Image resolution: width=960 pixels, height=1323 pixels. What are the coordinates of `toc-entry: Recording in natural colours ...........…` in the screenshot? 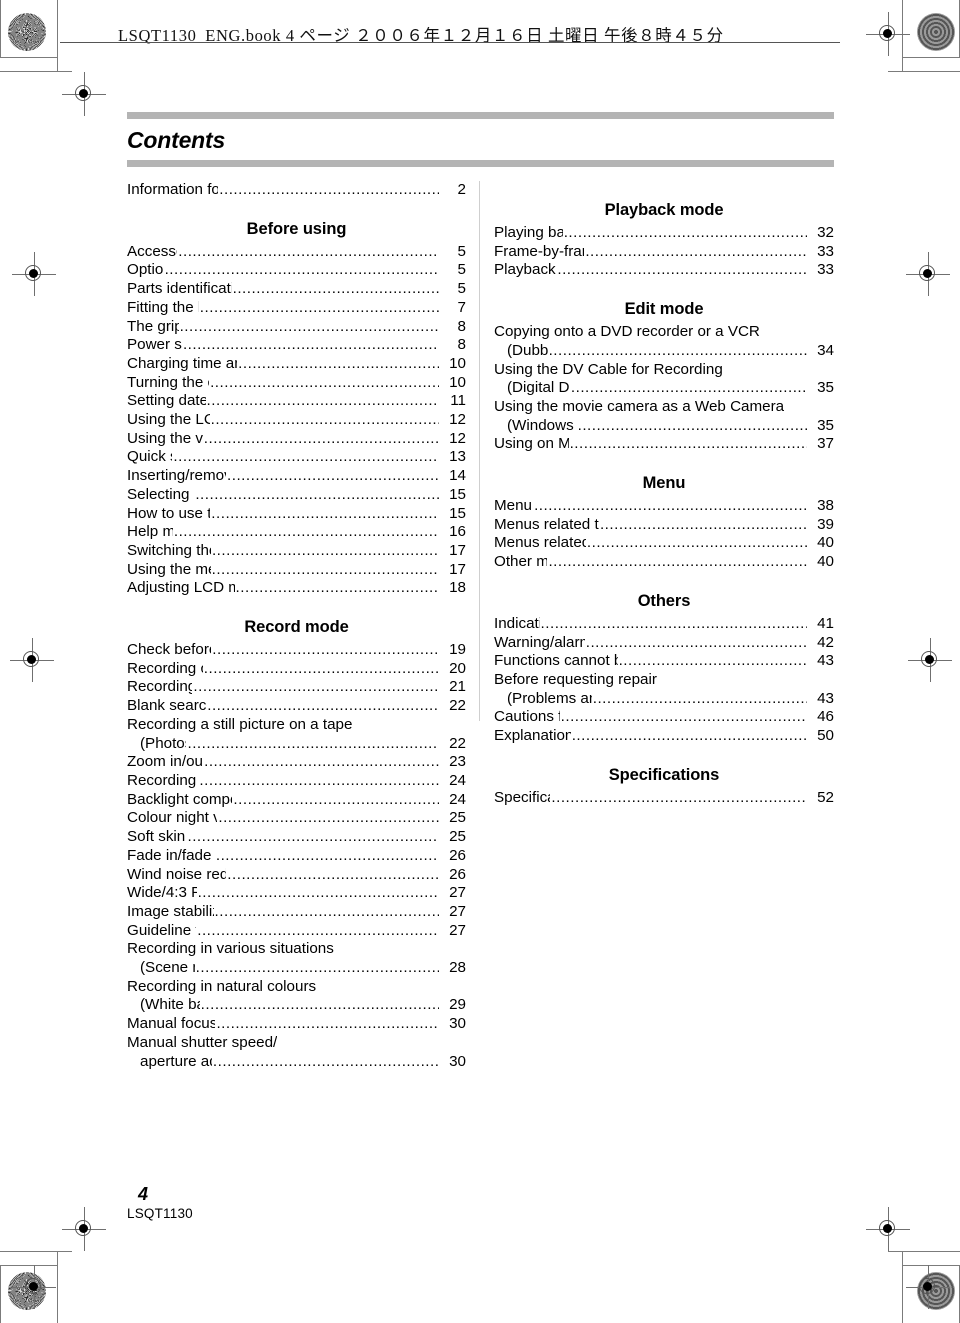 It's located at (296, 987).